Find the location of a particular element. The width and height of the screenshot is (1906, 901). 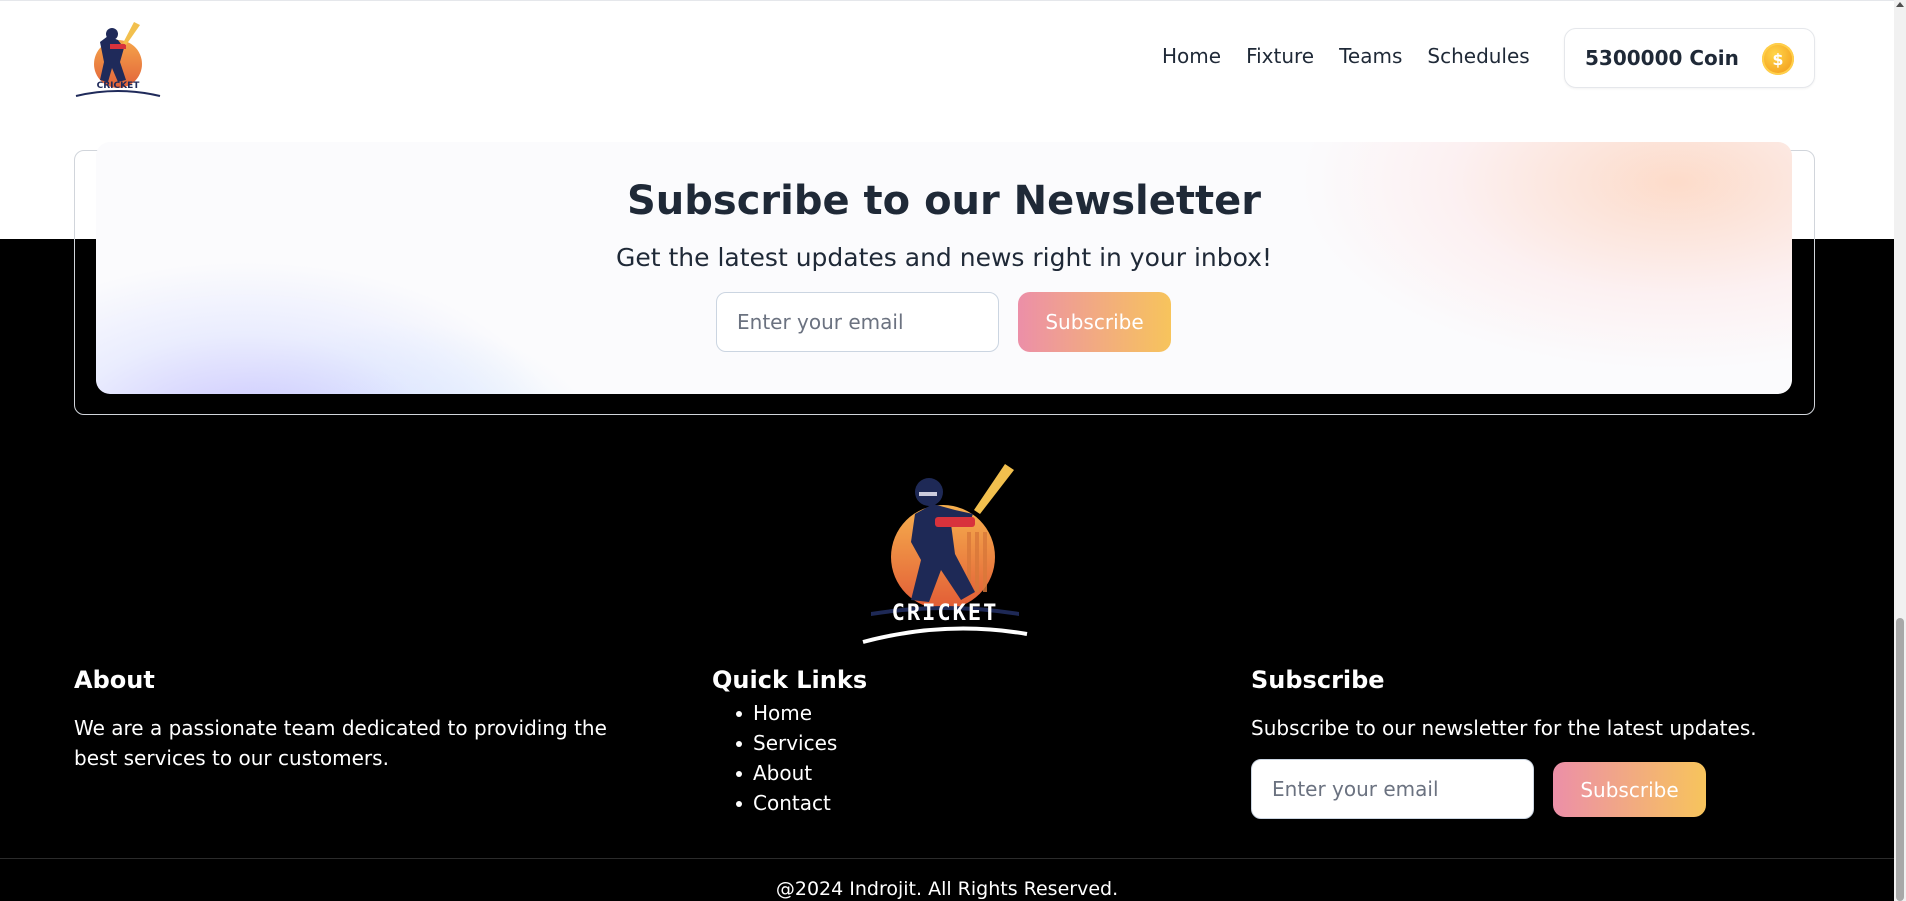

newsletter-email-input: Enter your email is located at coordinates (857, 322).